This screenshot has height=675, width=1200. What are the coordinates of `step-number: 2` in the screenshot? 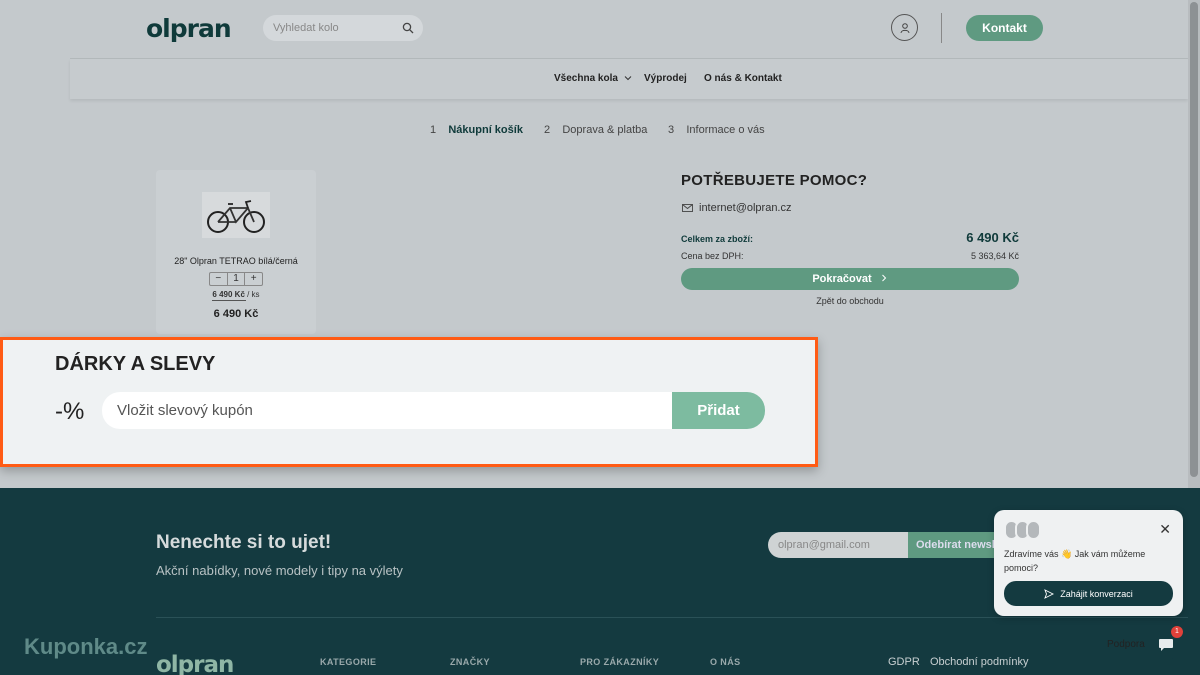 It's located at (547, 130).